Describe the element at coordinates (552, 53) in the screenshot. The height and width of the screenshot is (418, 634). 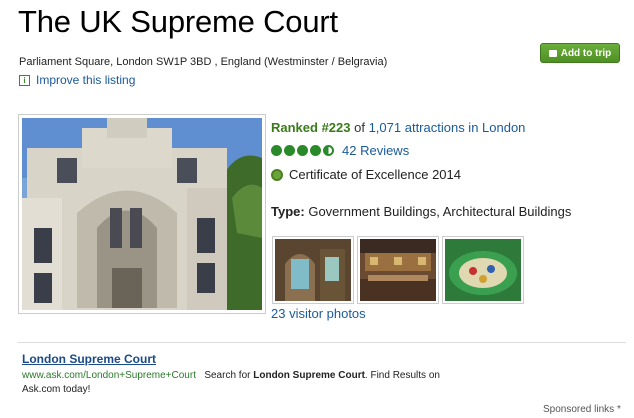
I see `suitcase-icon` at that location.